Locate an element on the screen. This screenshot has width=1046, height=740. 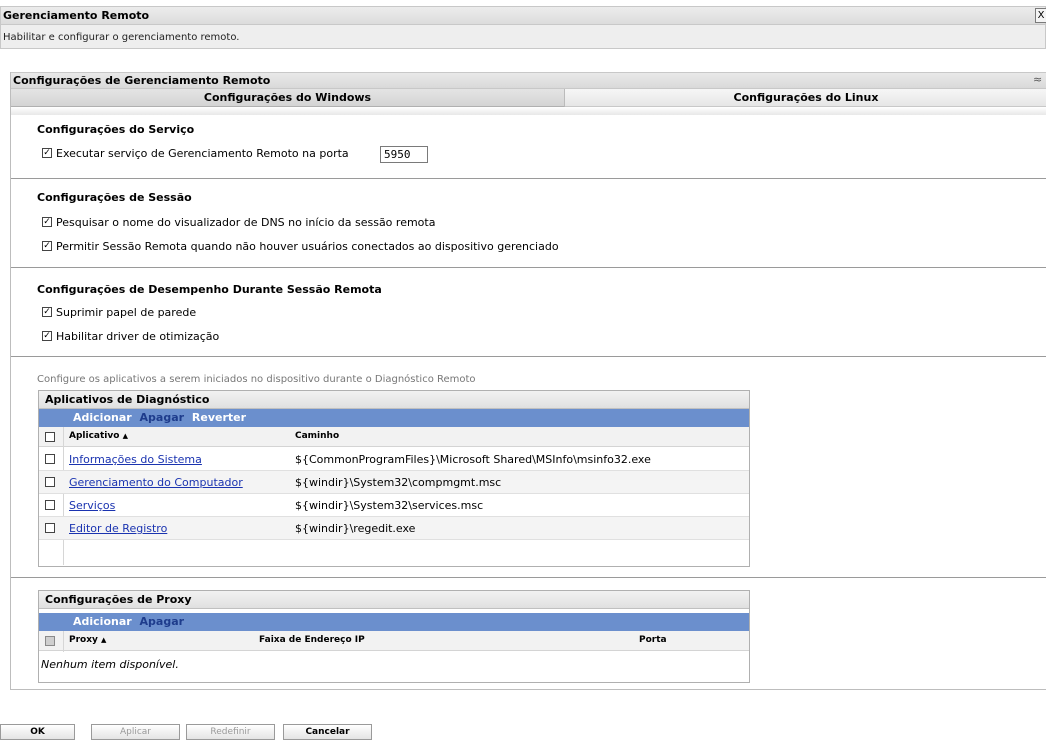
tab-windows-settings: Configurações do Windows is located at coordinates (288, 98).